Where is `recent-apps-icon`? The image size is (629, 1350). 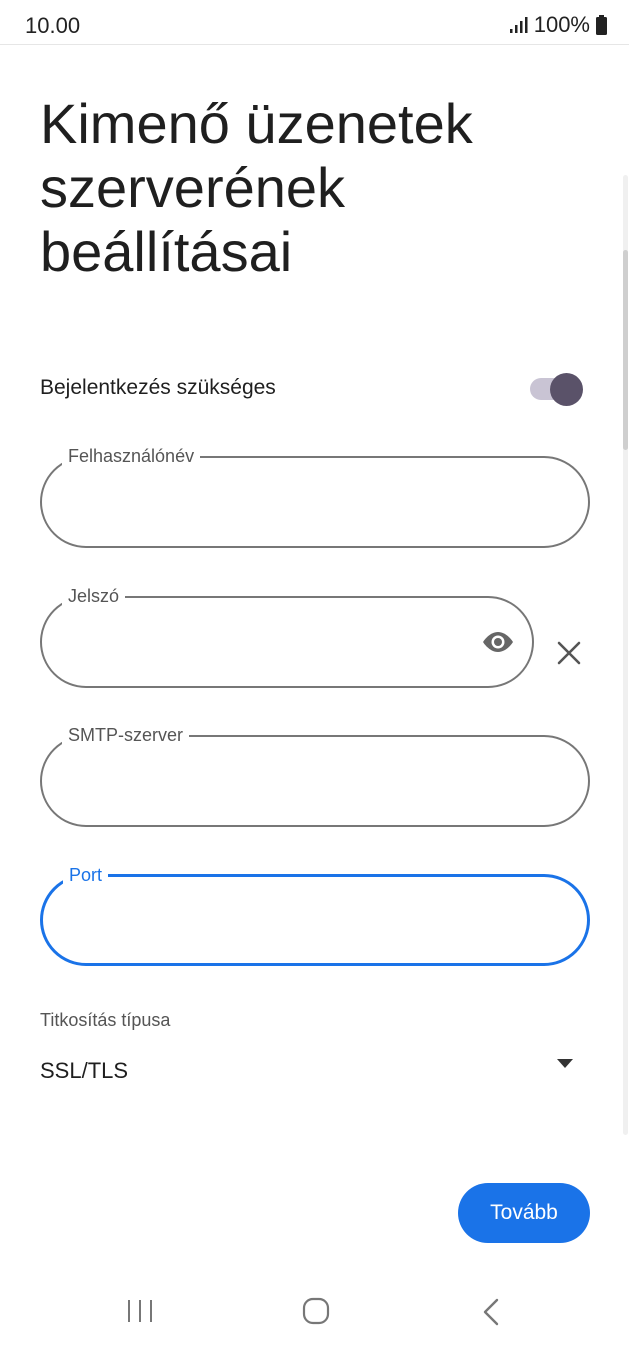 recent-apps-icon is located at coordinates (140, 1311).